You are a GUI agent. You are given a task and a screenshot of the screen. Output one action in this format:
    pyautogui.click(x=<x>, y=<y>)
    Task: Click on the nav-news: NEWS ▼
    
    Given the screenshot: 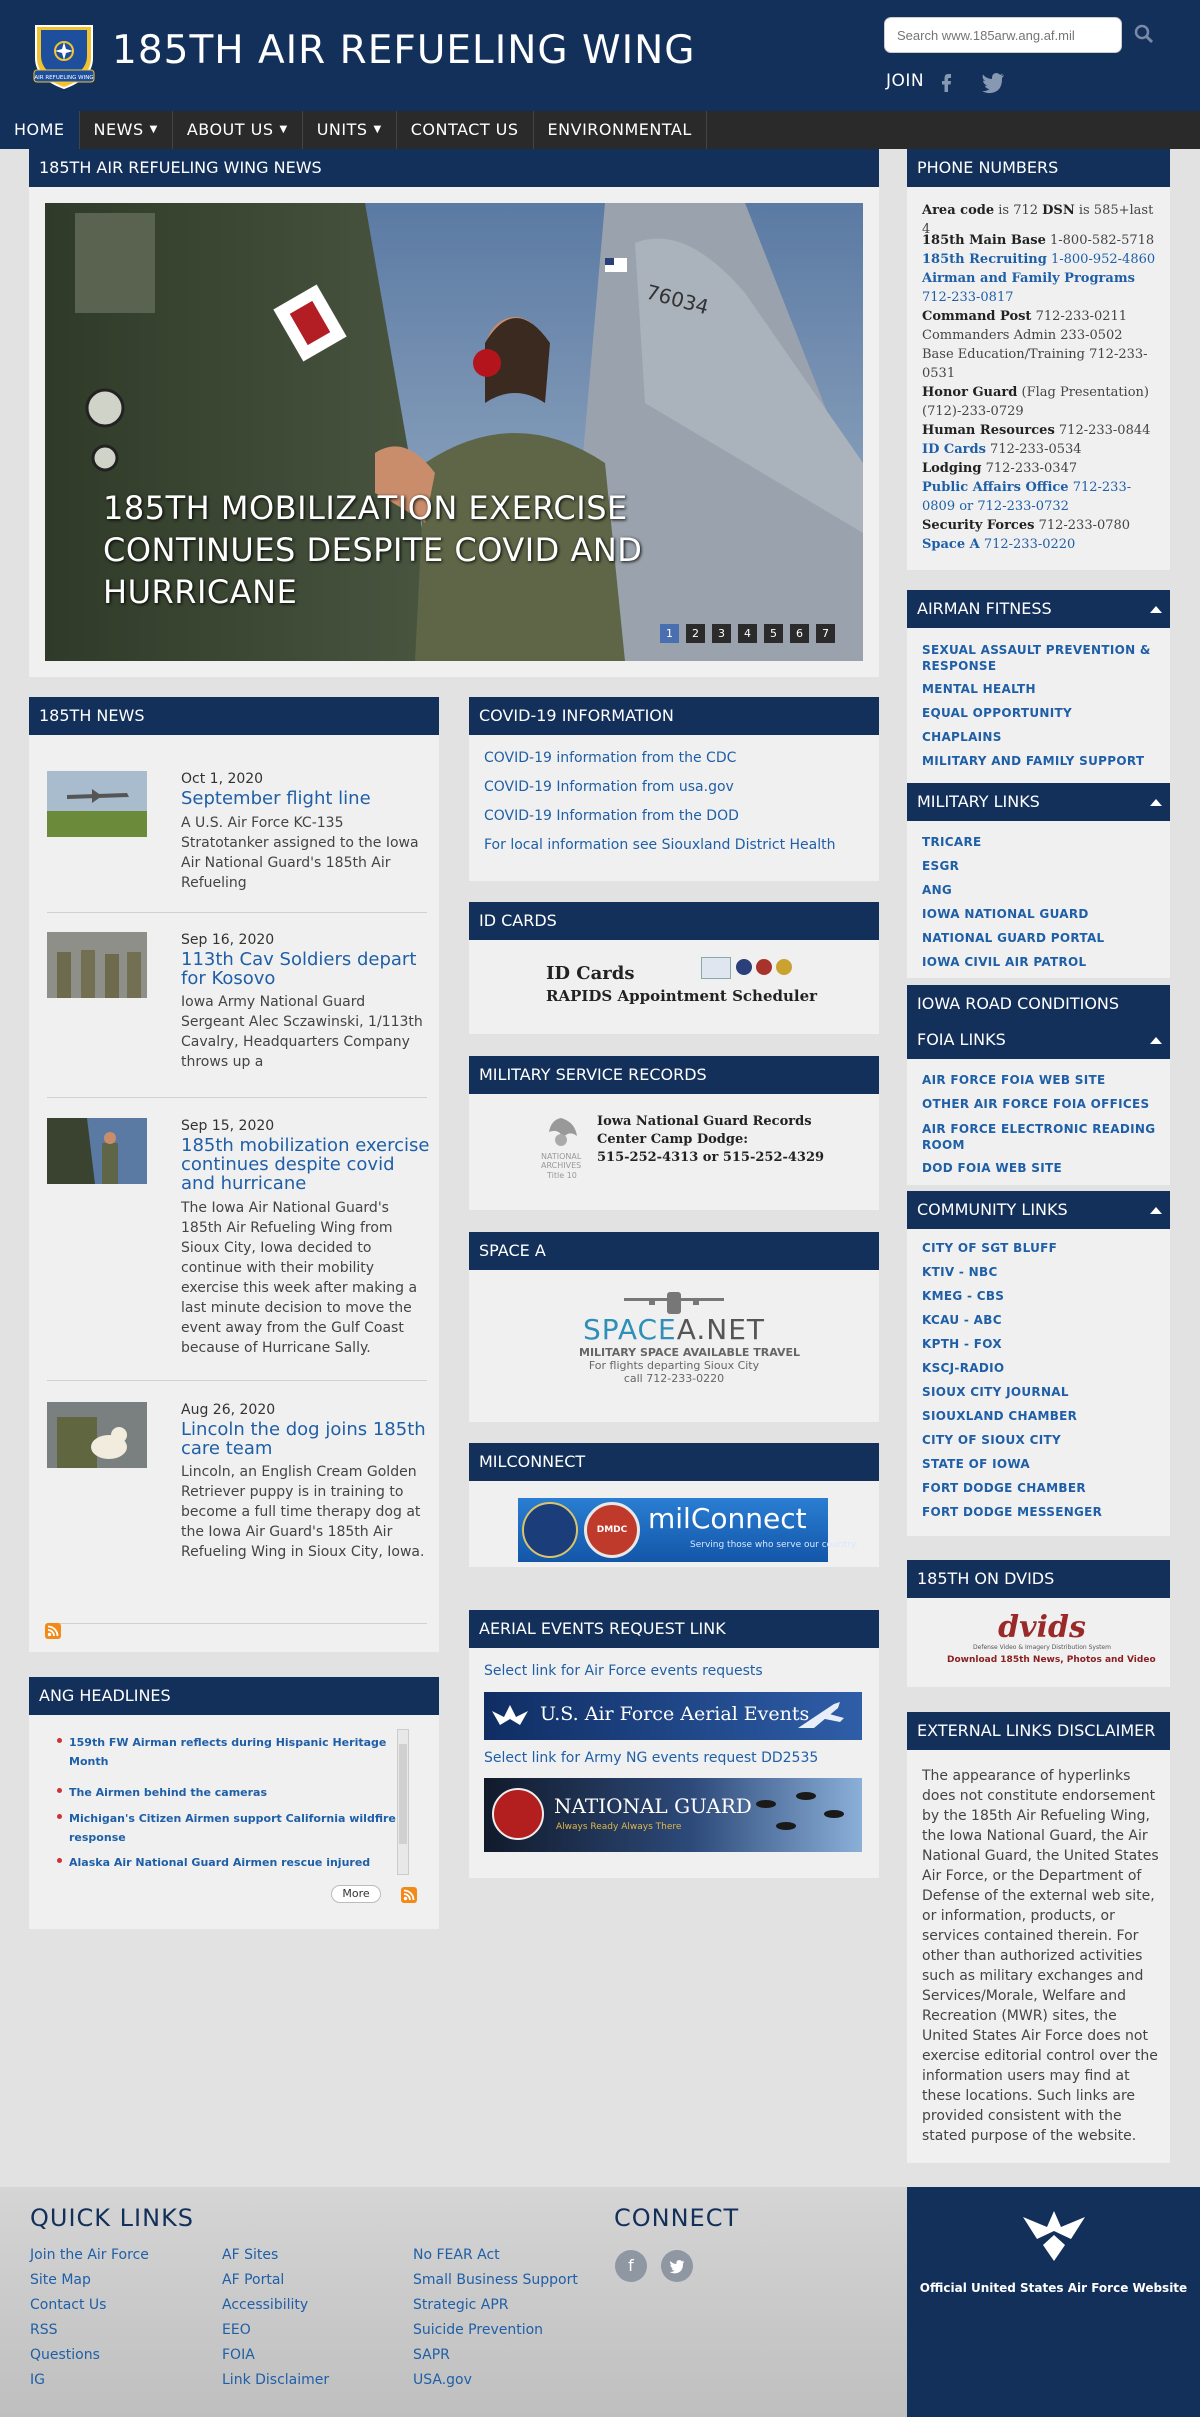 What is the action you would take?
    pyautogui.click(x=126, y=130)
    